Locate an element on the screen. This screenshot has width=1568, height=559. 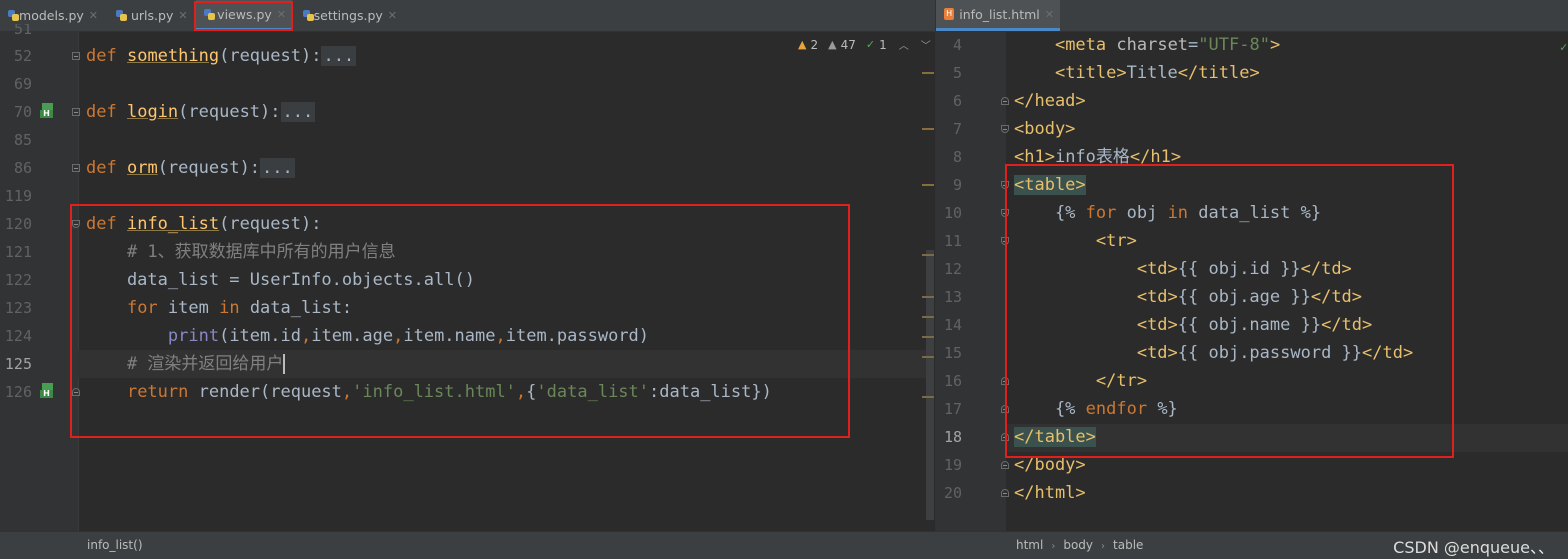
chevron-down-icon: ﹀ is located at coordinates (926, 44).